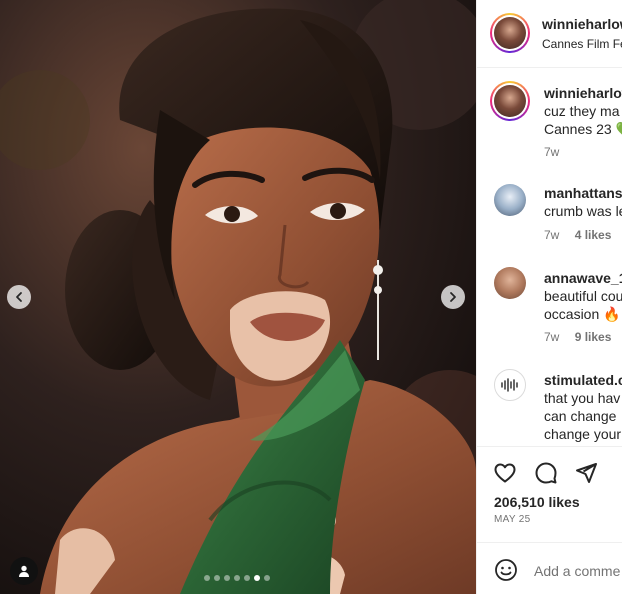 The image size is (622, 594). I want to click on tagged-people-button, so click(24, 571).